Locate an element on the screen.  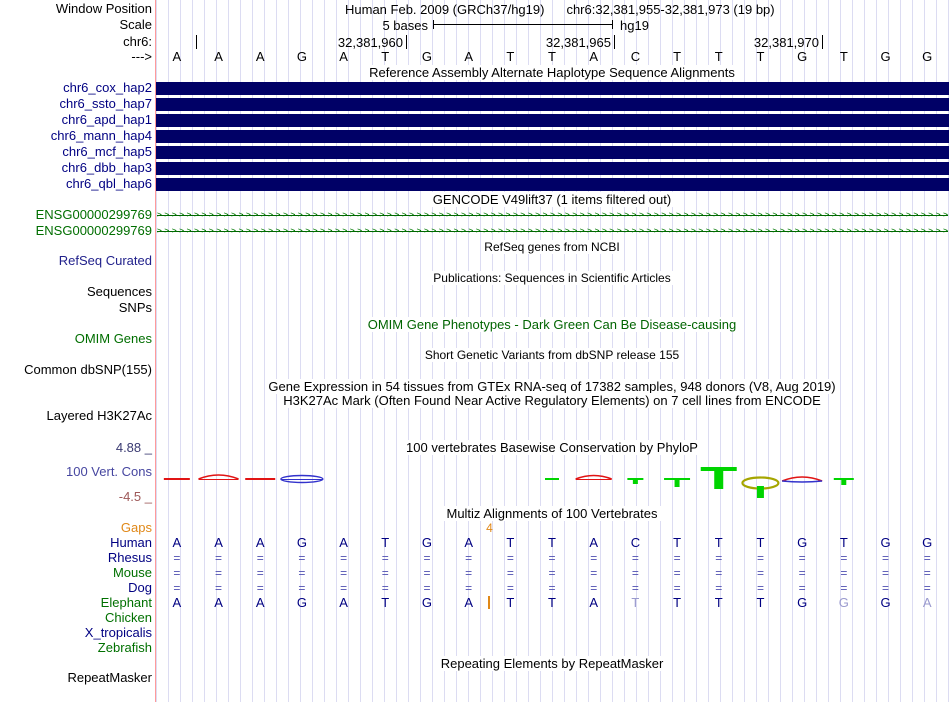
conservation-wiggle-plot is located at coordinates (508, 482).